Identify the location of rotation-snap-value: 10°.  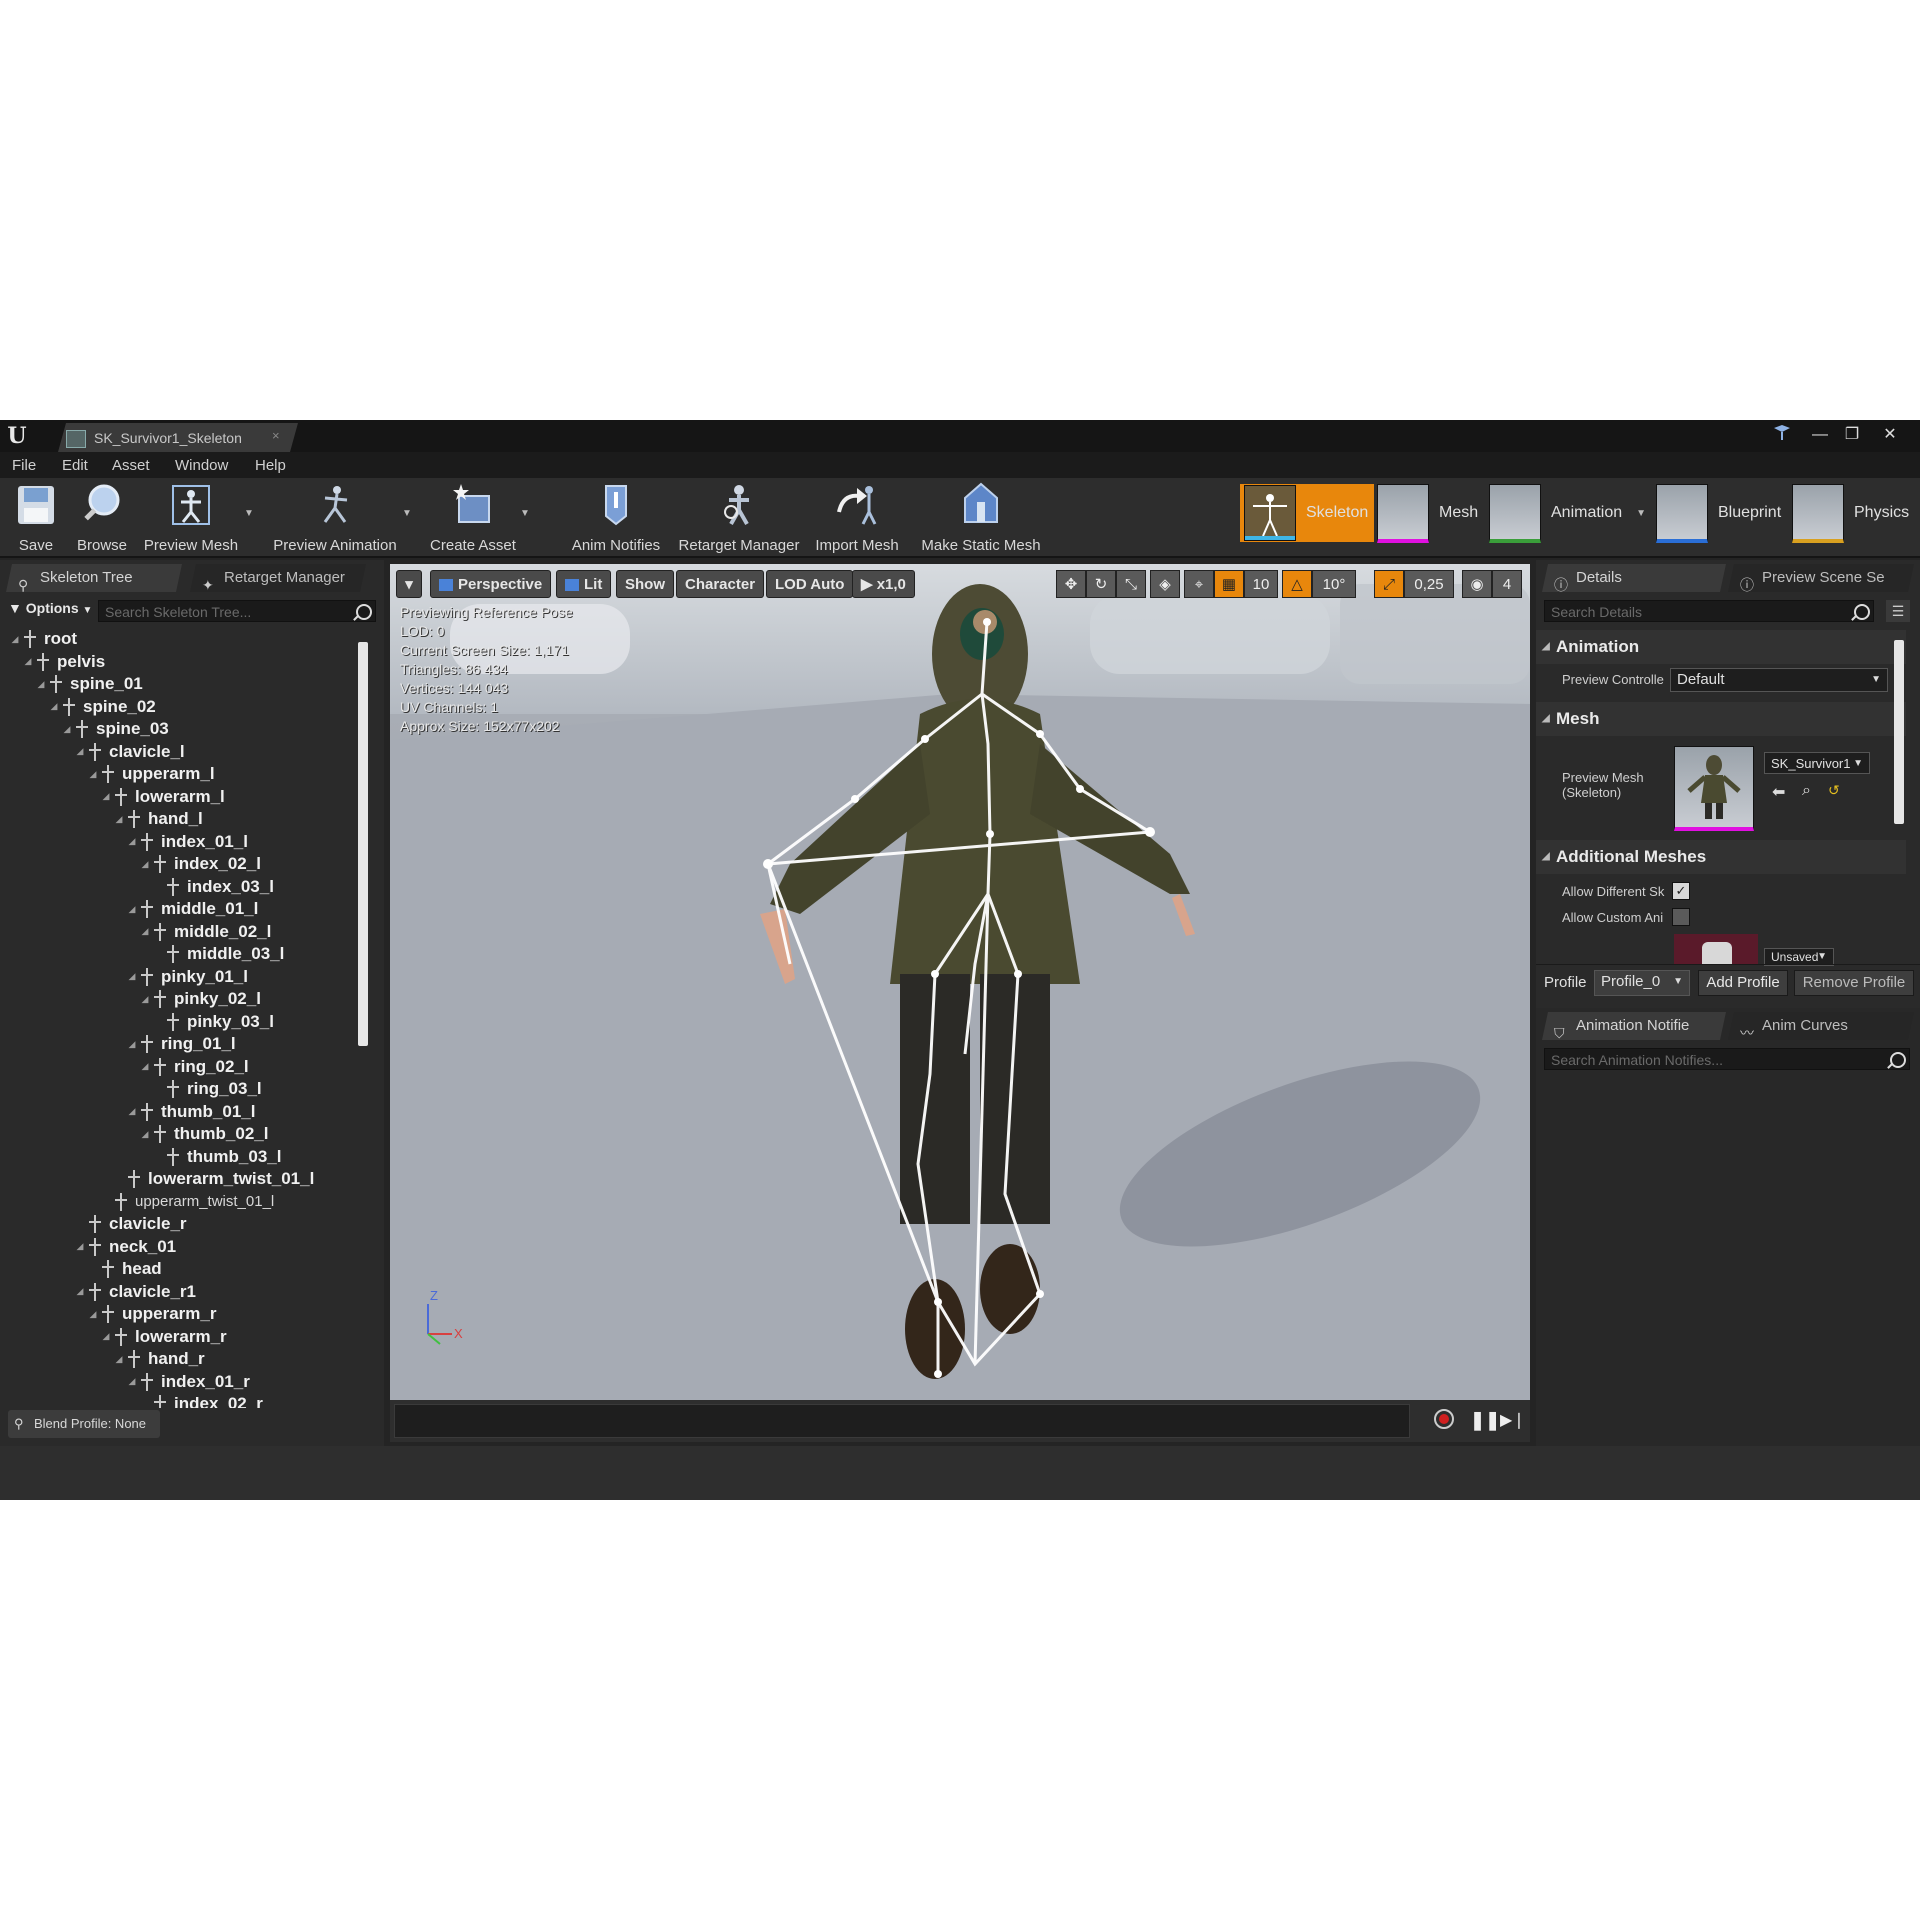
(1334, 584).